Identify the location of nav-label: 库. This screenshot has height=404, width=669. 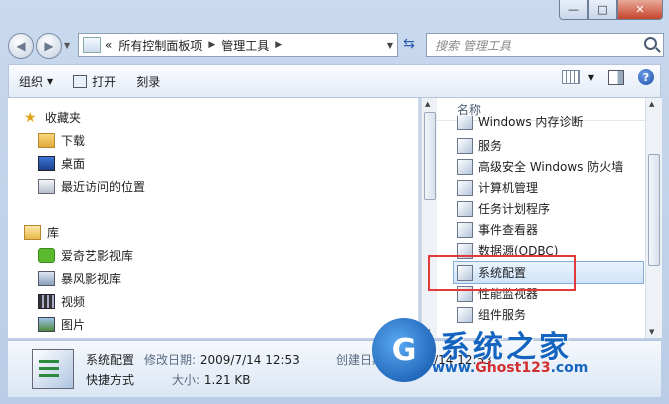
(53, 232).